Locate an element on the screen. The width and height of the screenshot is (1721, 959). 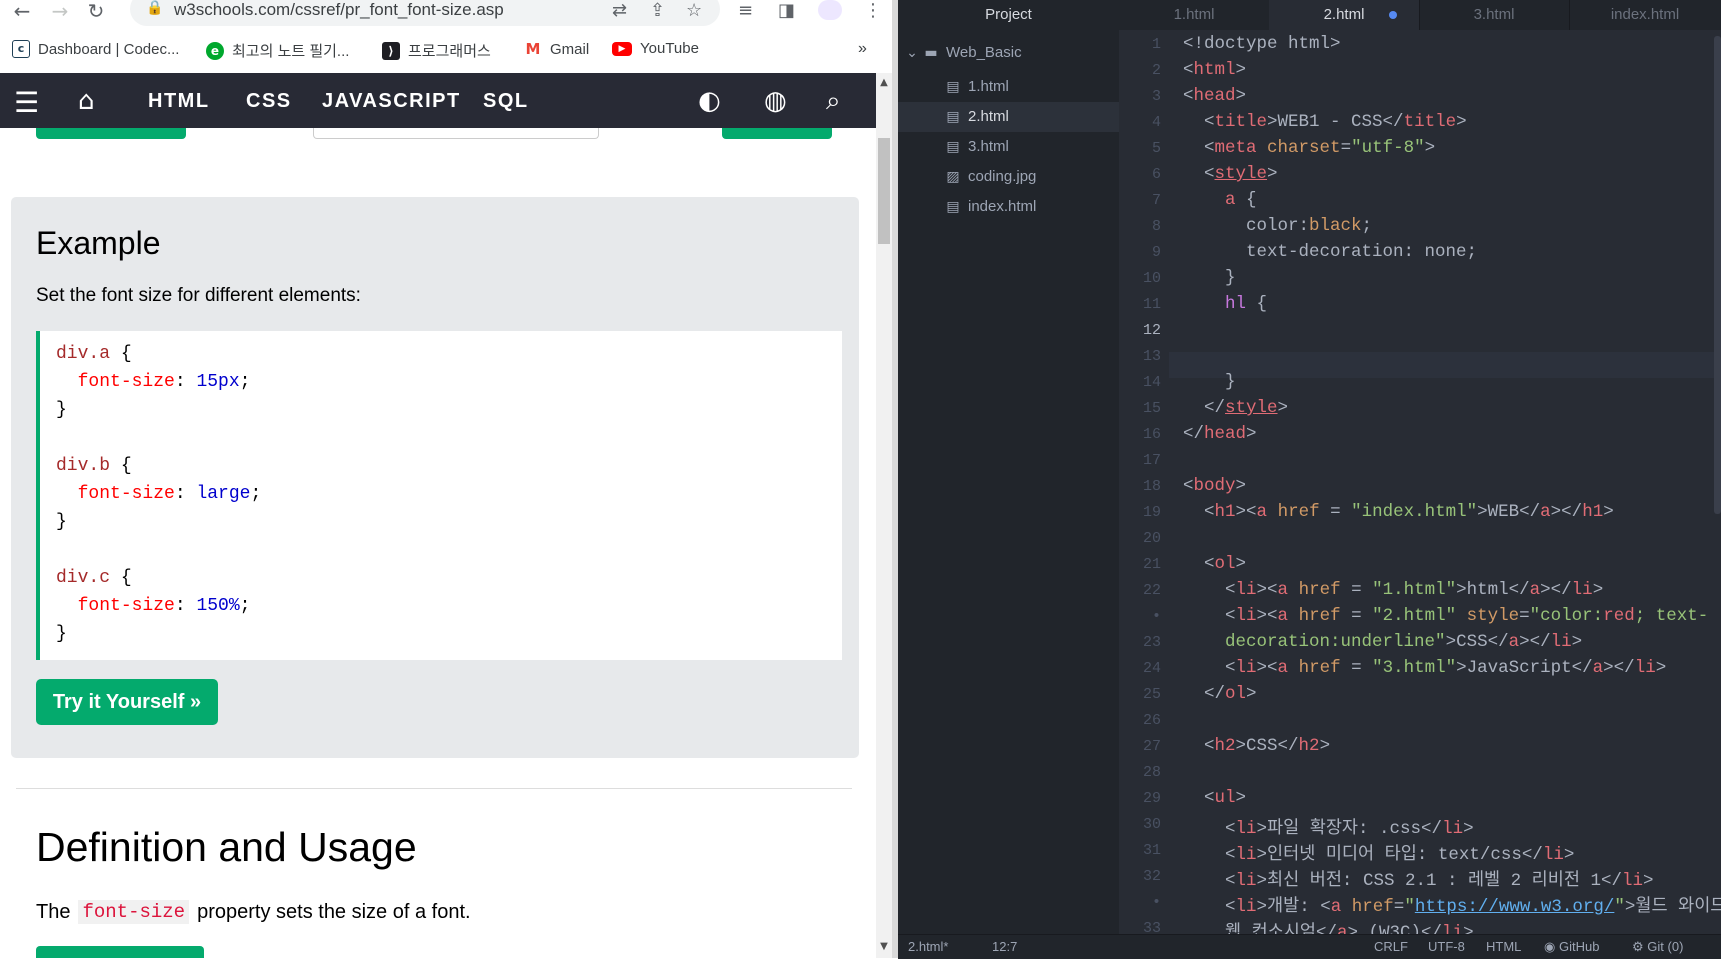
line-number: 29 is located at coordinates (1151, 798).